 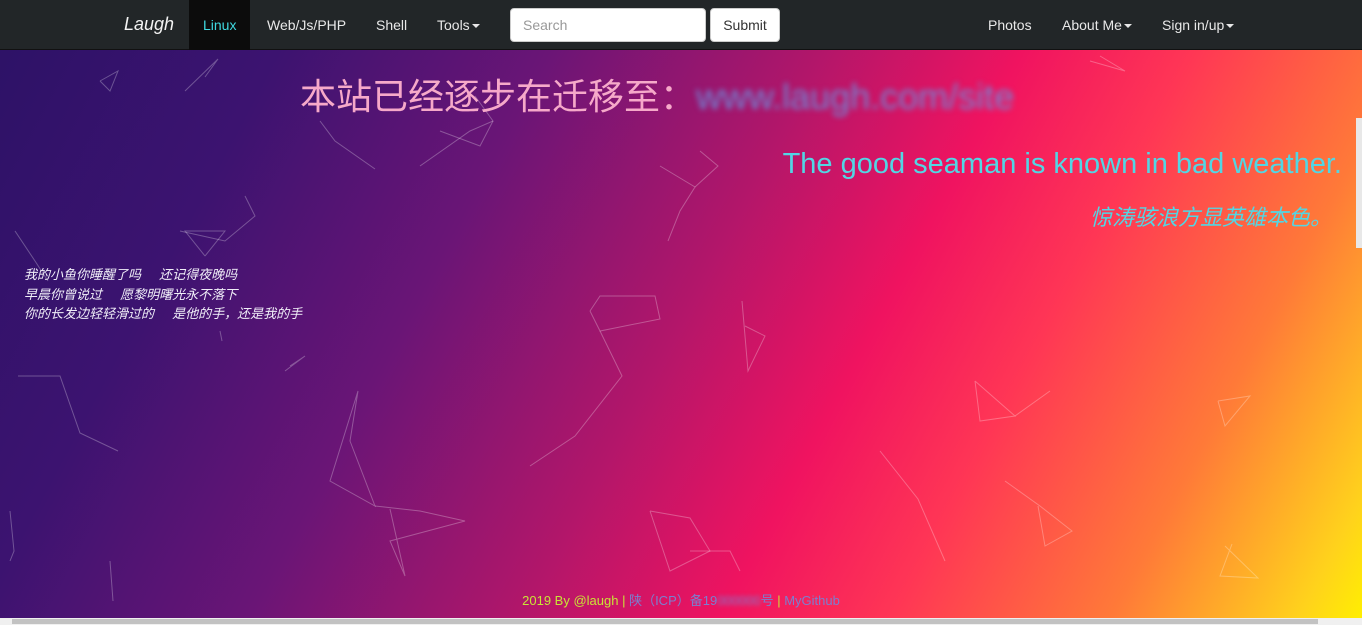 I want to click on footer-icp-link: 陕（ICP）备19000000号, so click(x=701, y=600).